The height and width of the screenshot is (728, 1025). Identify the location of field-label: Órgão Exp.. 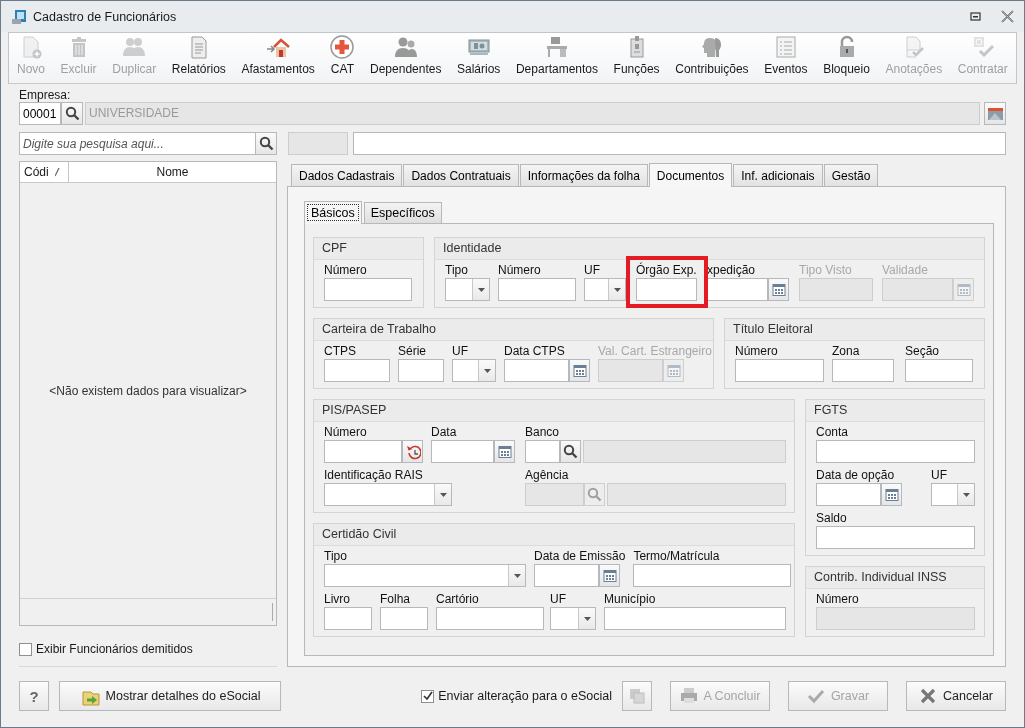
(666, 270).